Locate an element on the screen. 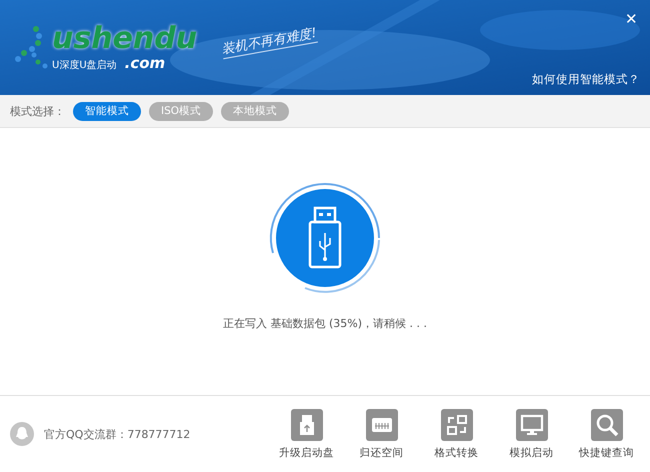  penguin-icon is located at coordinates (22, 434).